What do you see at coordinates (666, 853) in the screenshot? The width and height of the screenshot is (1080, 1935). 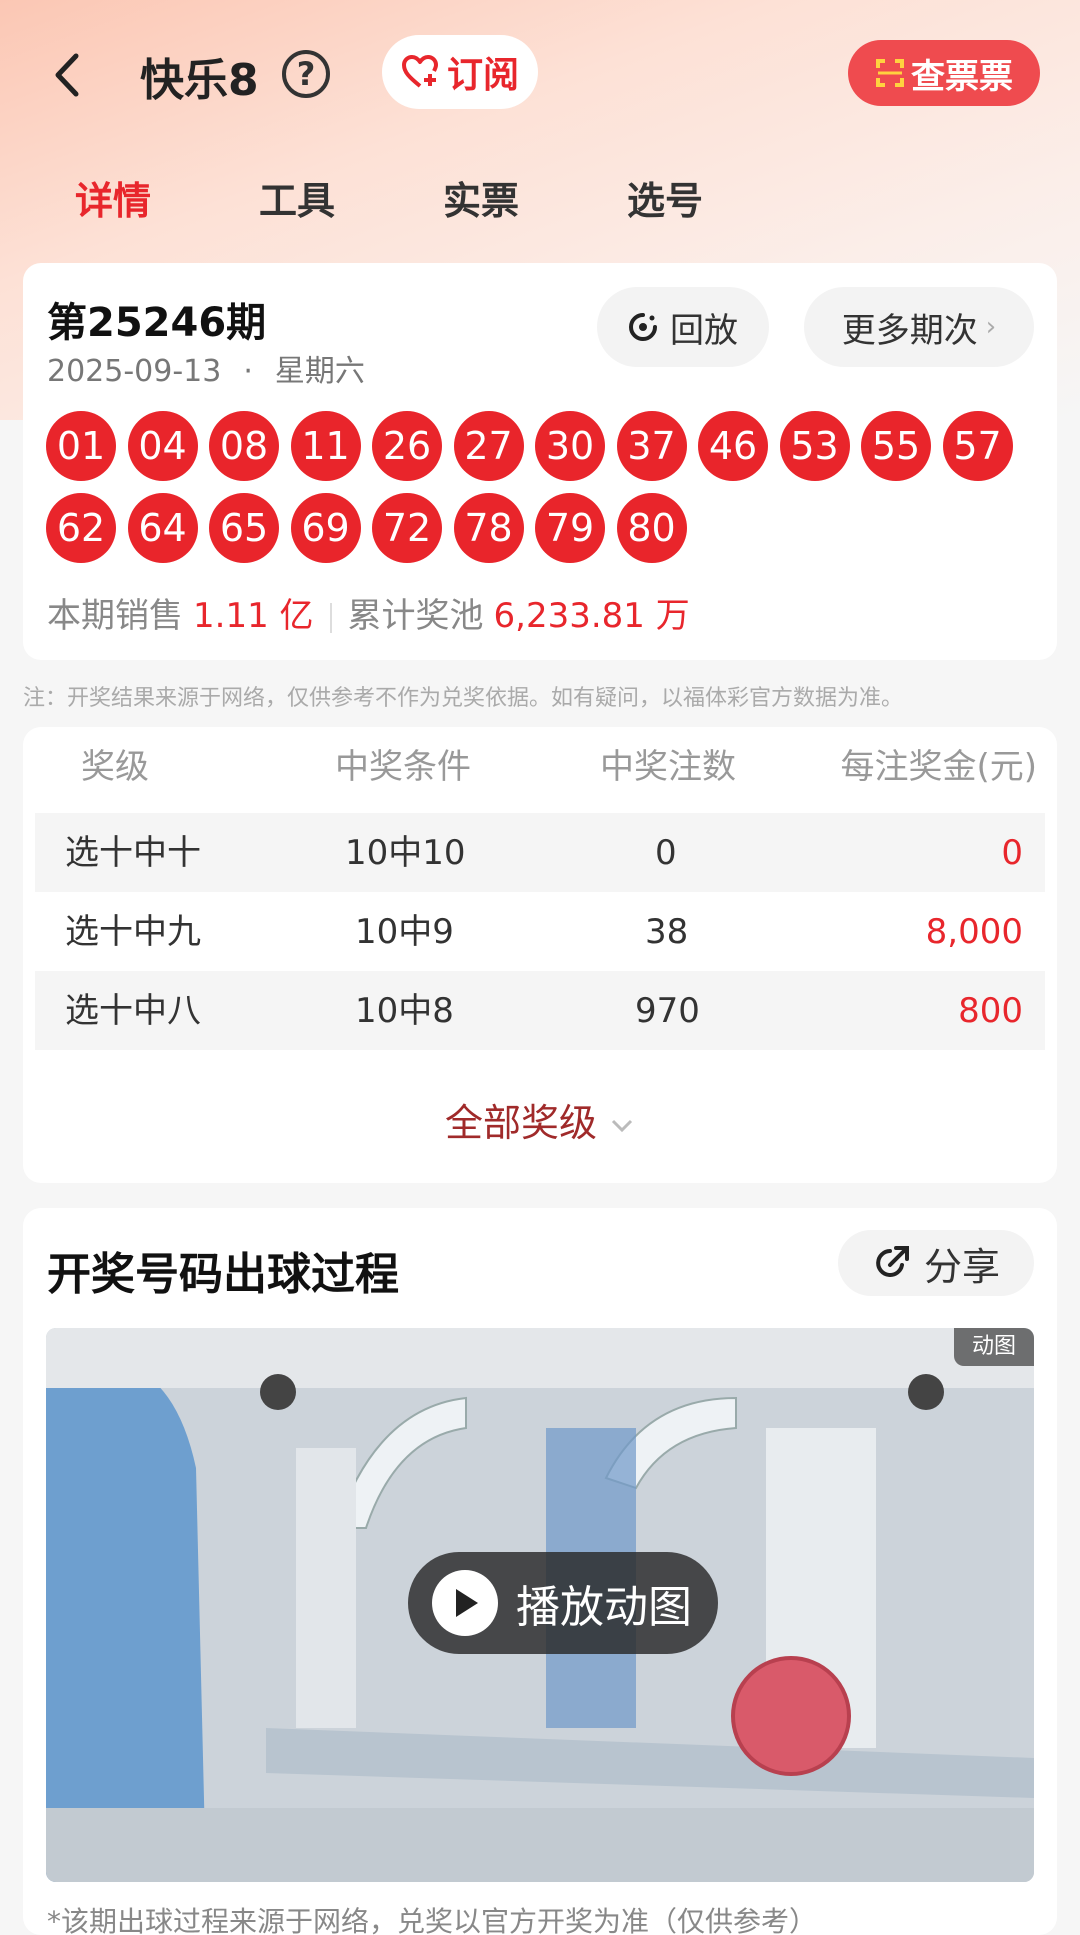 I see `row-count: 0` at bounding box center [666, 853].